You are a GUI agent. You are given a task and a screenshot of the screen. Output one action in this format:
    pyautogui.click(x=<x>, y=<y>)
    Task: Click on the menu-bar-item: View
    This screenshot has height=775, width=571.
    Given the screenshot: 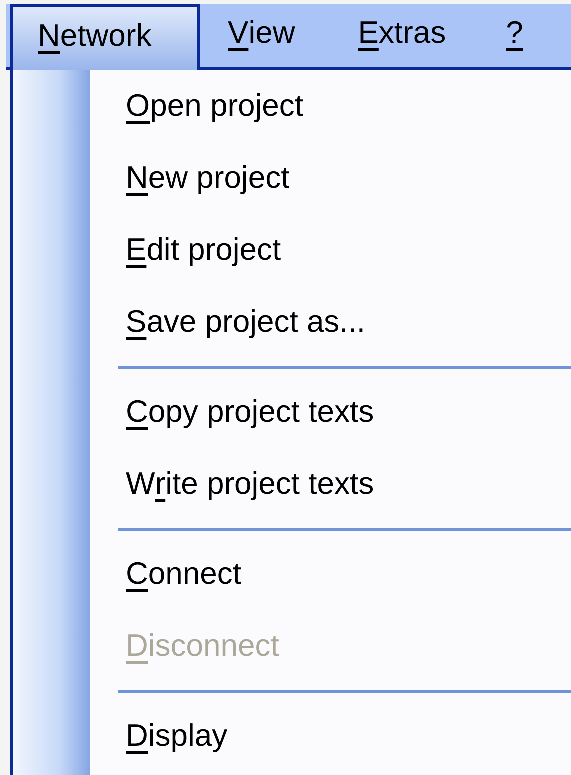 What is the action you would take?
    pyautogui.click(x=263, y=35)
    